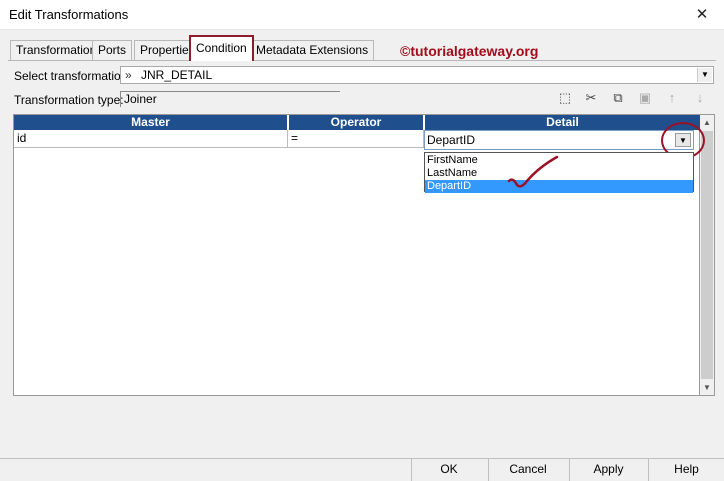 The width and height of the screenshot is (724, 481). I want to click on transformation-type-value: Joiner, so click(230, 99).